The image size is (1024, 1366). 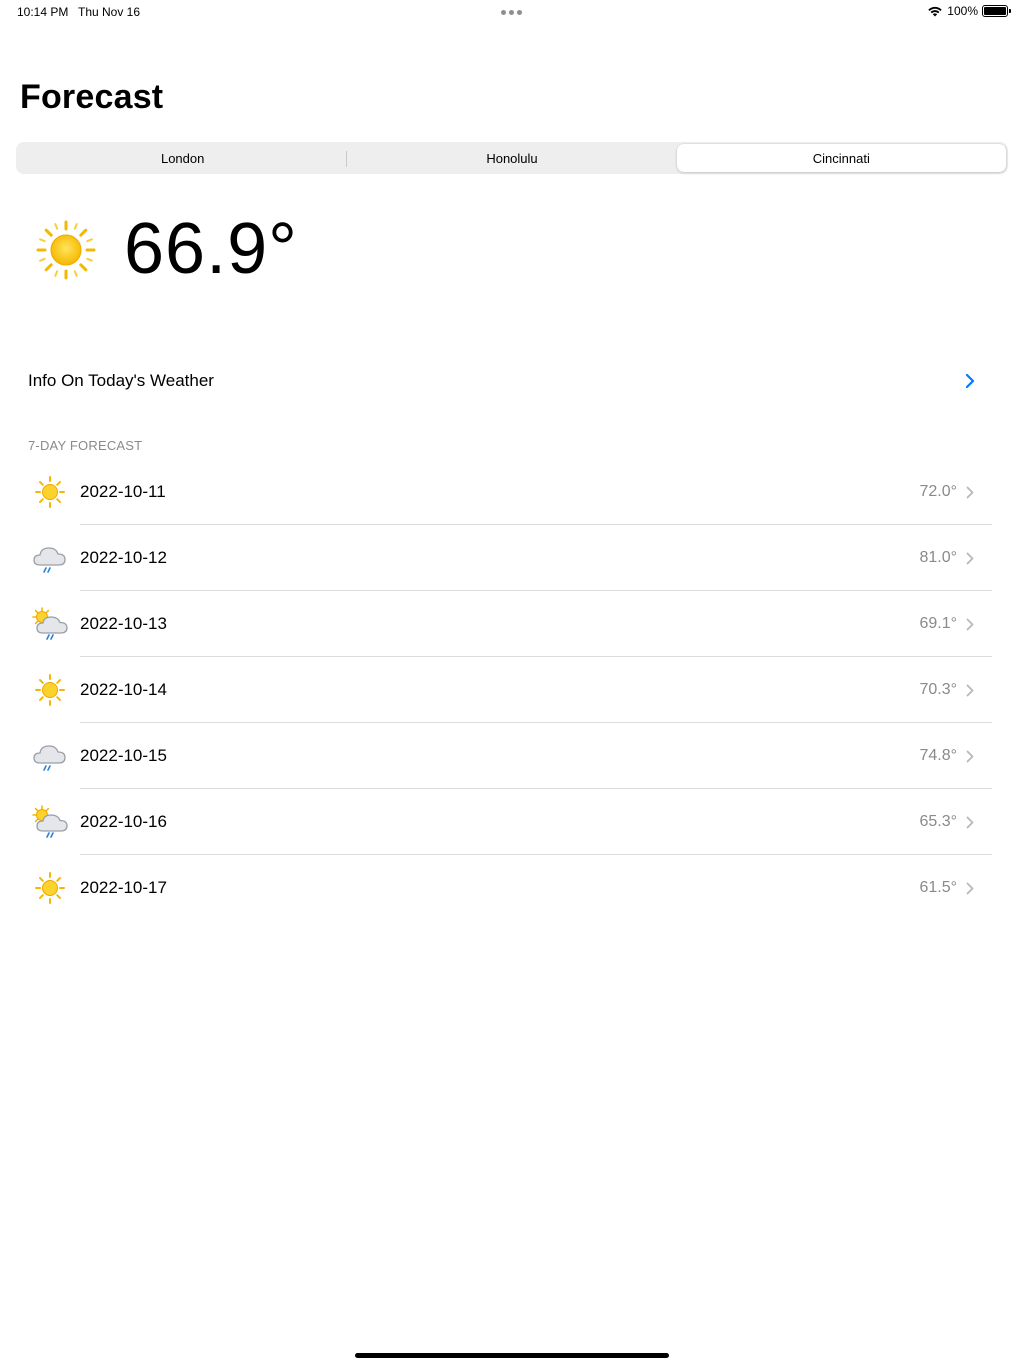 I want to click on status-bar: 10:14 PM Thu Nov 16 100%, so click(x=512, y=12).